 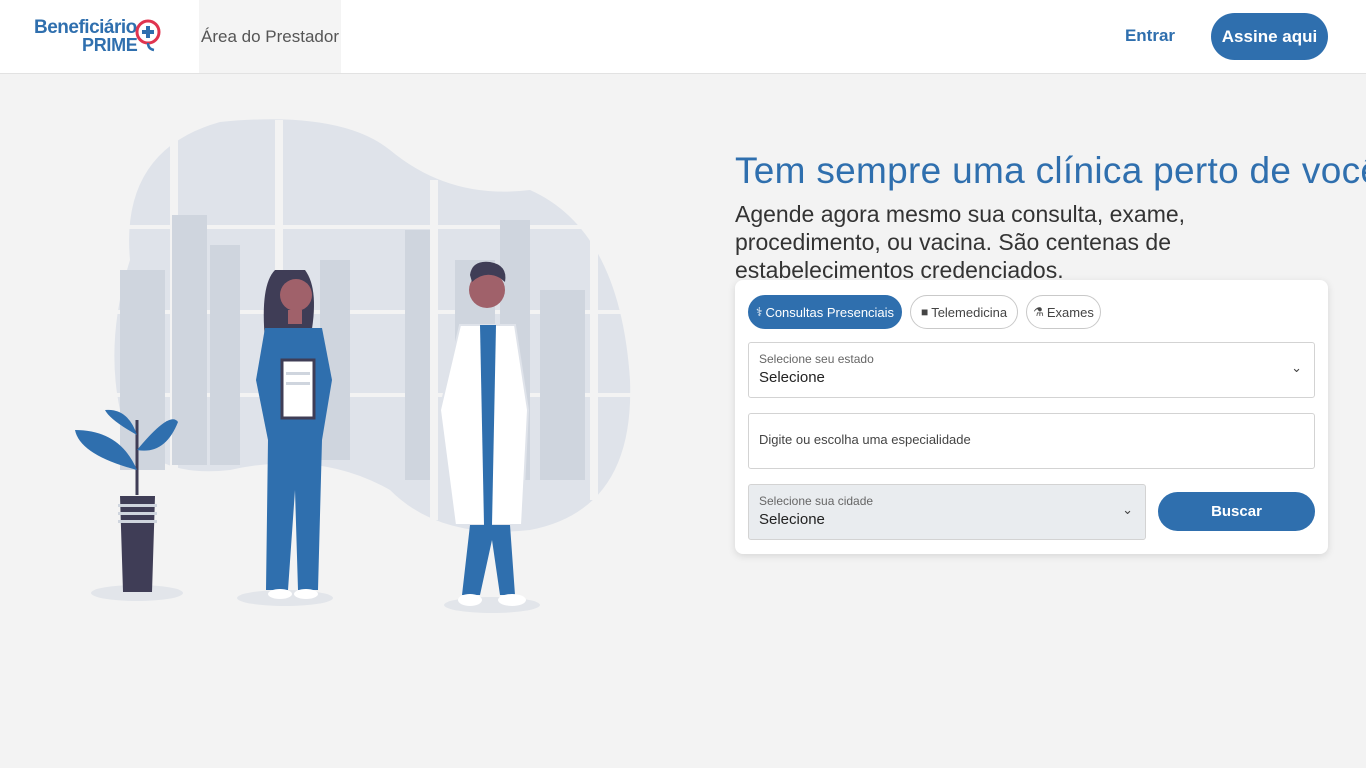 What do you see at coordinates (792, 519) in the screenshot?
I see `cidade-value: Selecione` at bounding box center [792, 519].